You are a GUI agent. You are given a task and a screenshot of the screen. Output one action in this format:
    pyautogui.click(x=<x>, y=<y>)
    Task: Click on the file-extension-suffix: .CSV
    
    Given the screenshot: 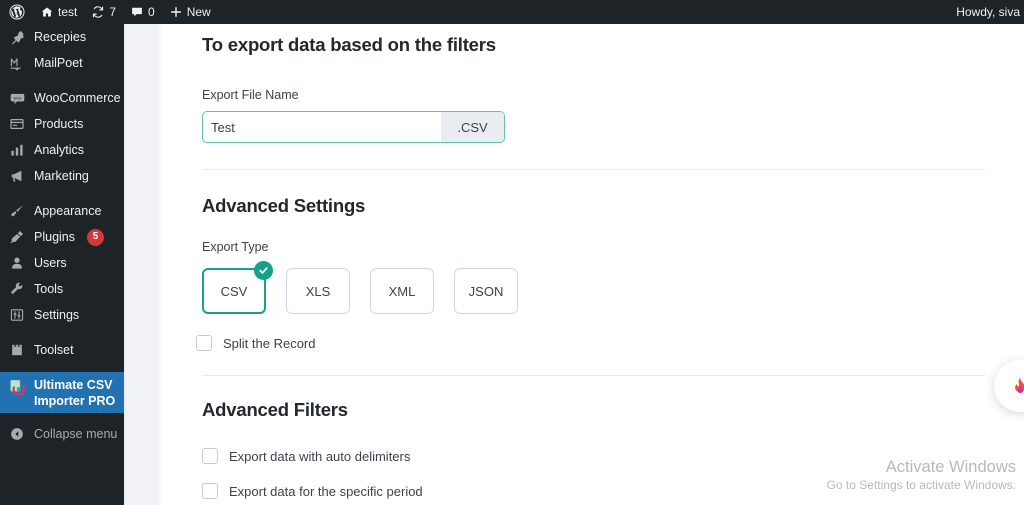 What is the action you would take?
    pyautogui.click(x=472, y=127)
    